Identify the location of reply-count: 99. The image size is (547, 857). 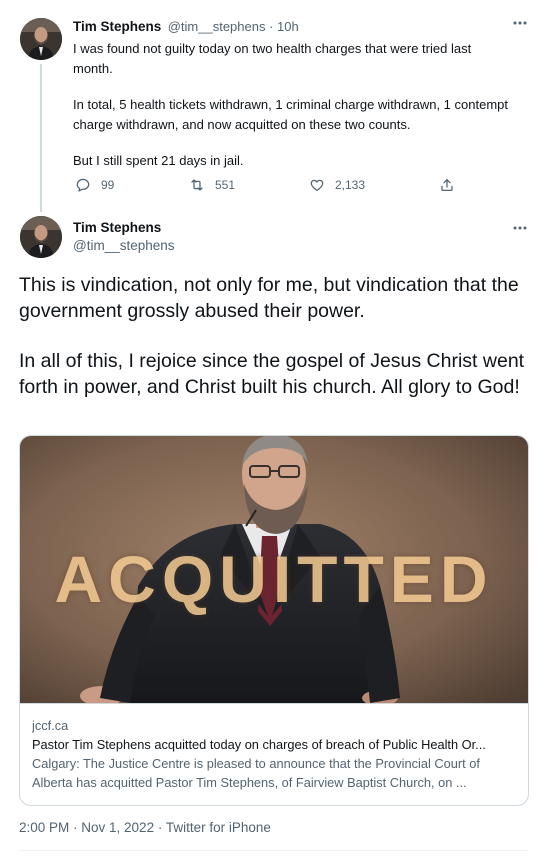
(108, 185).